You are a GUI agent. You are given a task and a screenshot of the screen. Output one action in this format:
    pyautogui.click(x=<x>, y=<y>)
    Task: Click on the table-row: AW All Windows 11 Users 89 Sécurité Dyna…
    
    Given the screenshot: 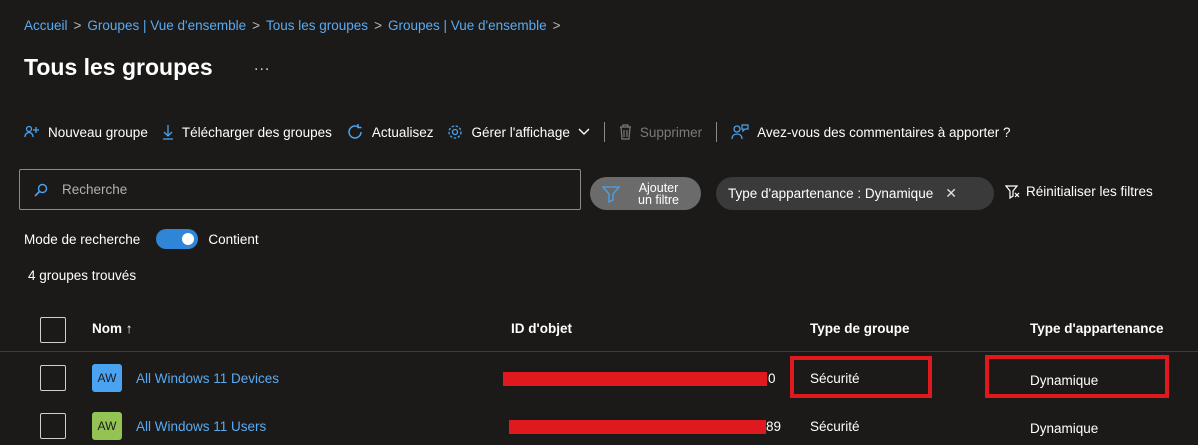 What is the action you would take?
    pyautogui.click(x=599, y=425)
    